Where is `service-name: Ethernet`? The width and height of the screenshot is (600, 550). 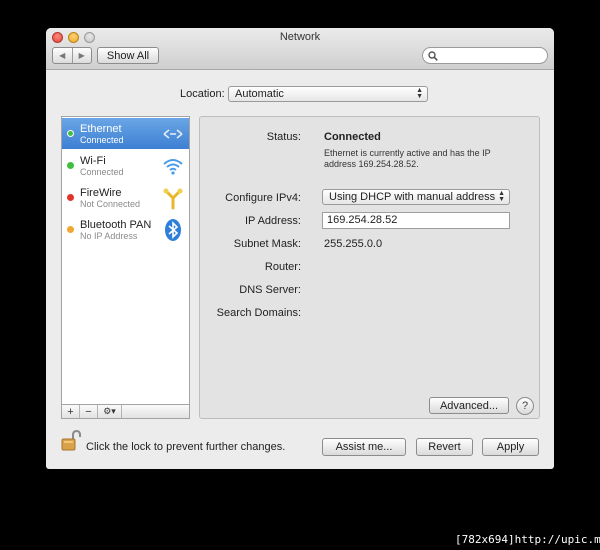
service-name: Ethernet is located at coordinates (101, 129).